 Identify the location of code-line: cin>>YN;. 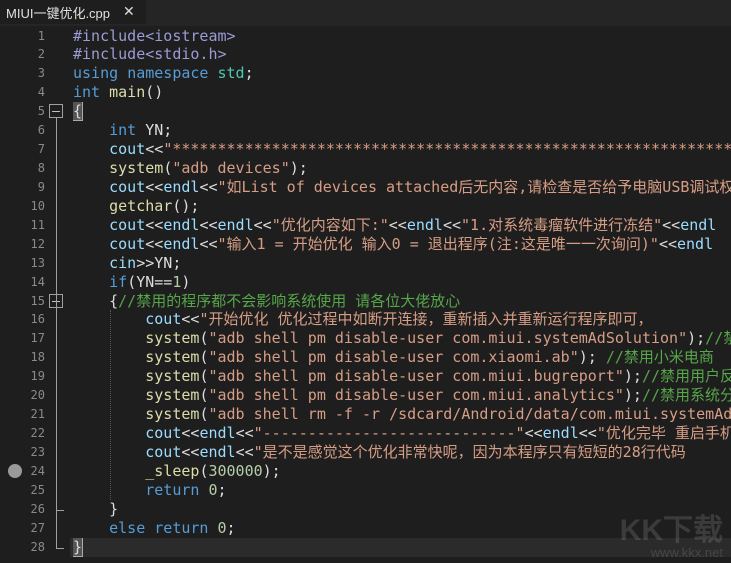
(402, 263).